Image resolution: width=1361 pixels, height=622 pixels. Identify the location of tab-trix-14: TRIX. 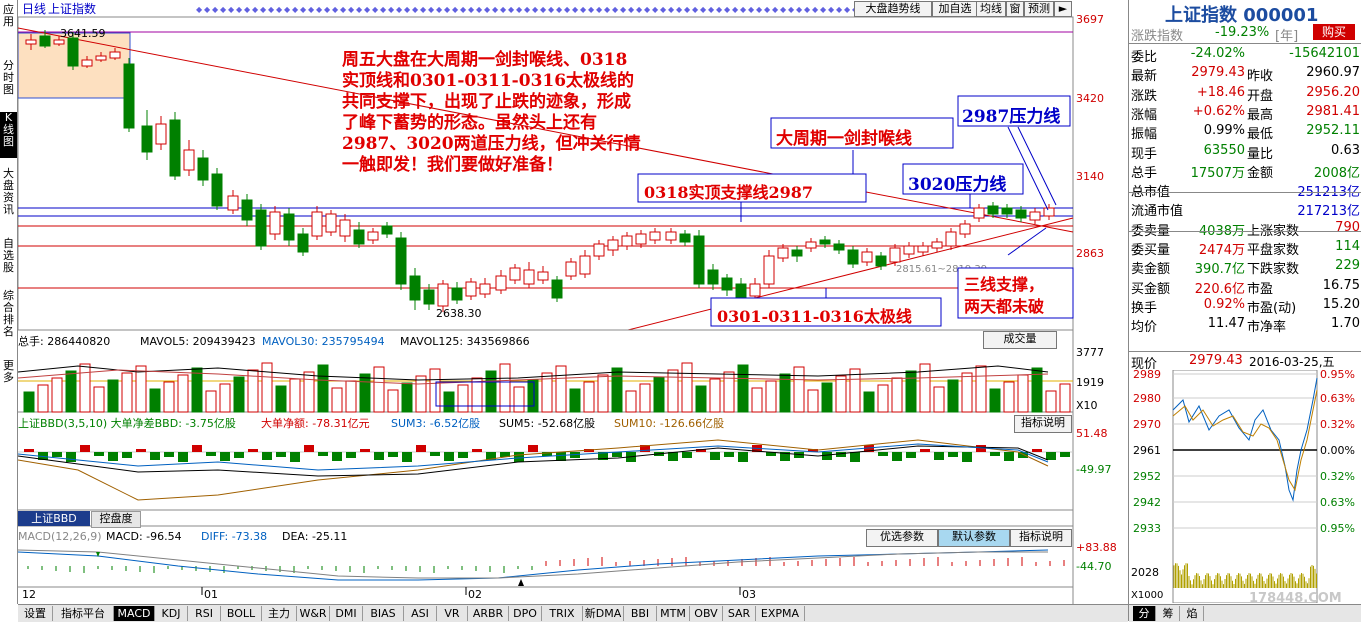
(562, 613).